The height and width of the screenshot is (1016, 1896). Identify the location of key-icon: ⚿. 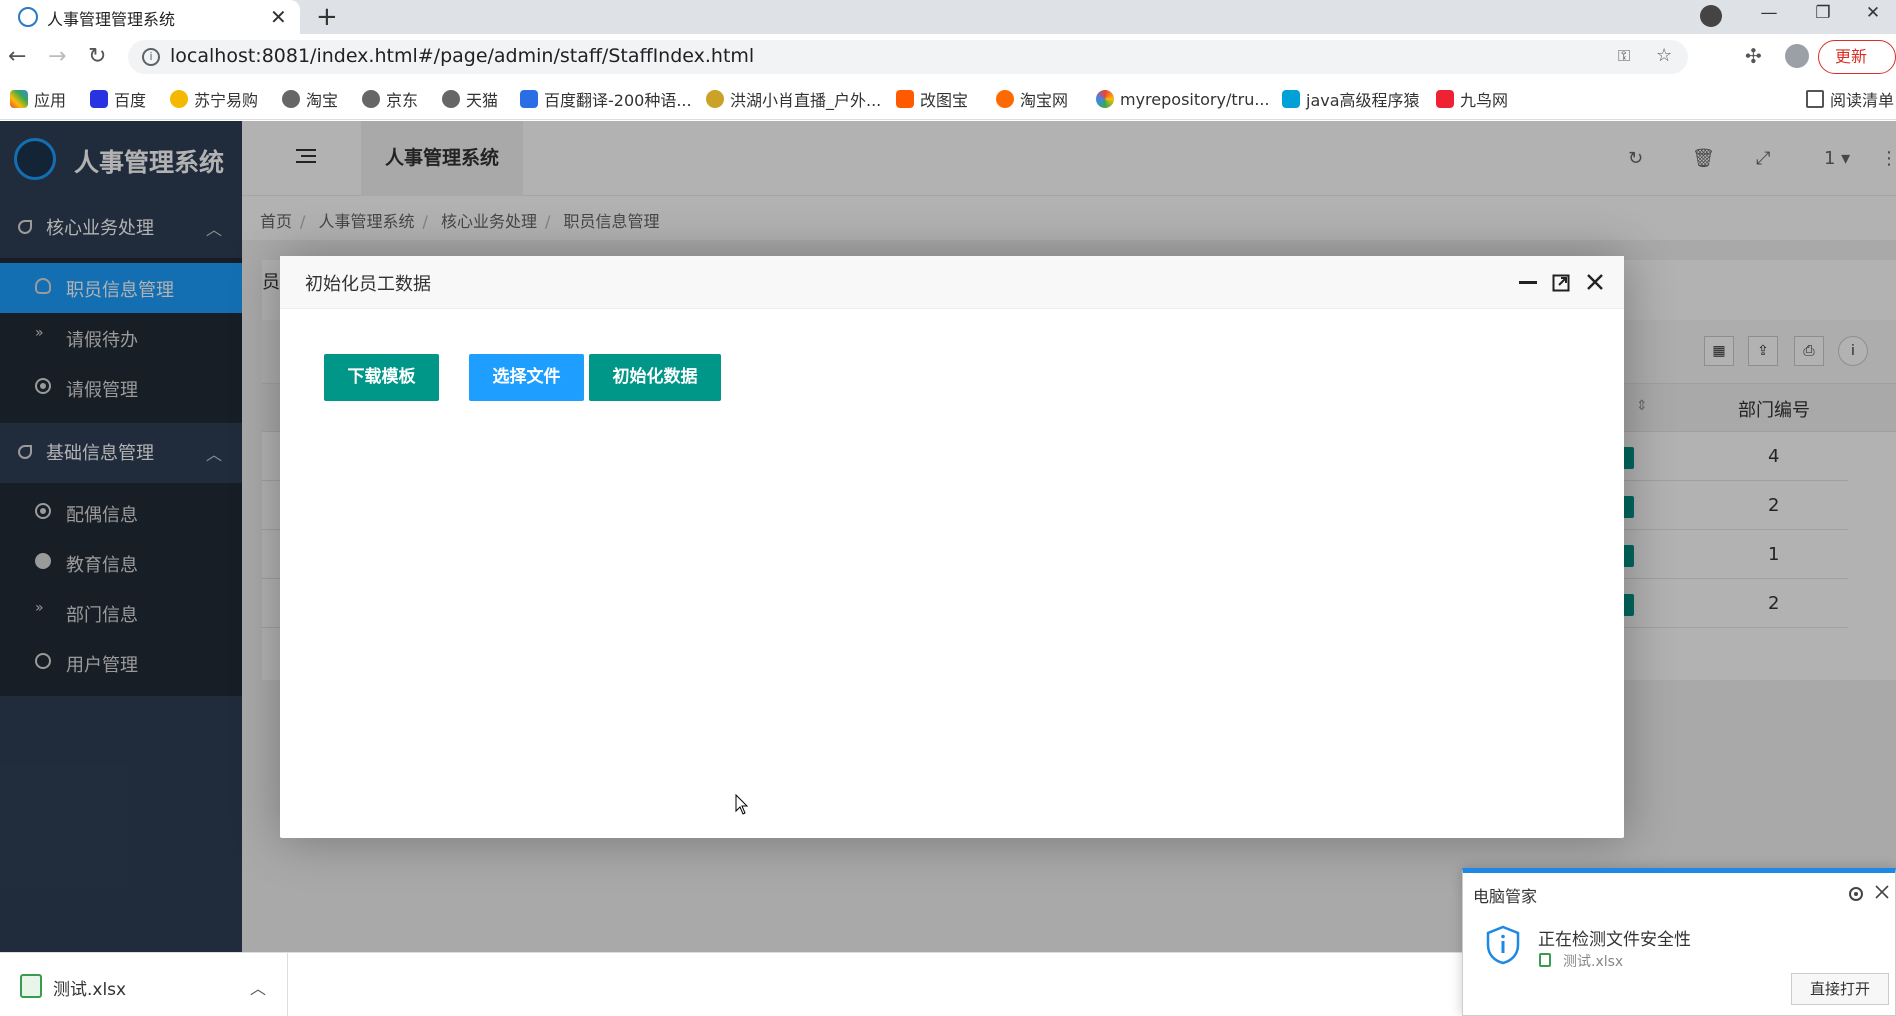
(1624, 56).